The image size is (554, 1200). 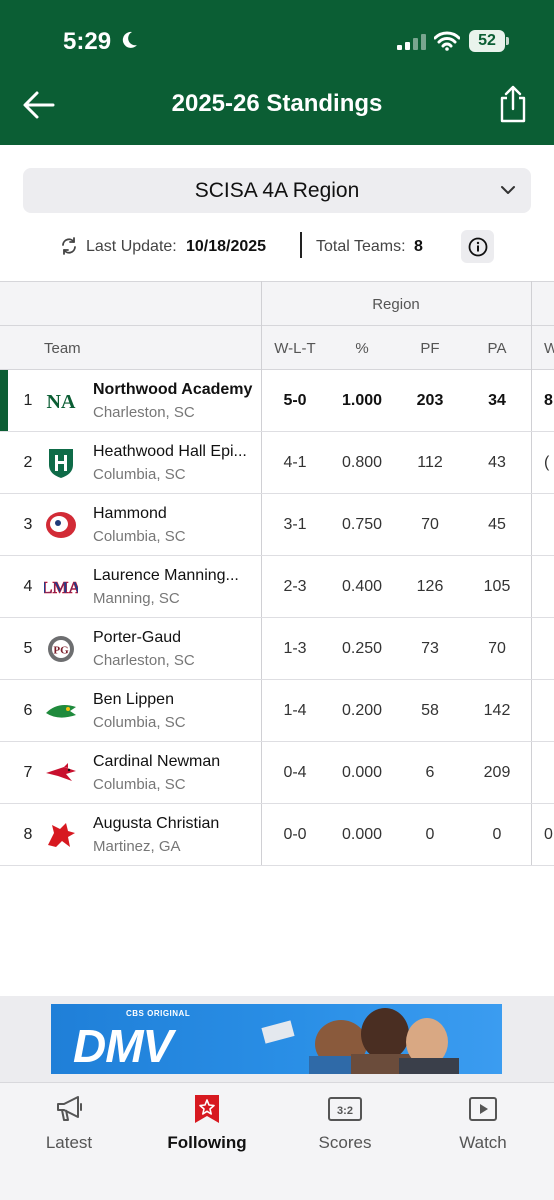 What do you see at coordinates (28, 772) in the screenshot?
I see `team-rank: 7` at bounding box center [28, 772].